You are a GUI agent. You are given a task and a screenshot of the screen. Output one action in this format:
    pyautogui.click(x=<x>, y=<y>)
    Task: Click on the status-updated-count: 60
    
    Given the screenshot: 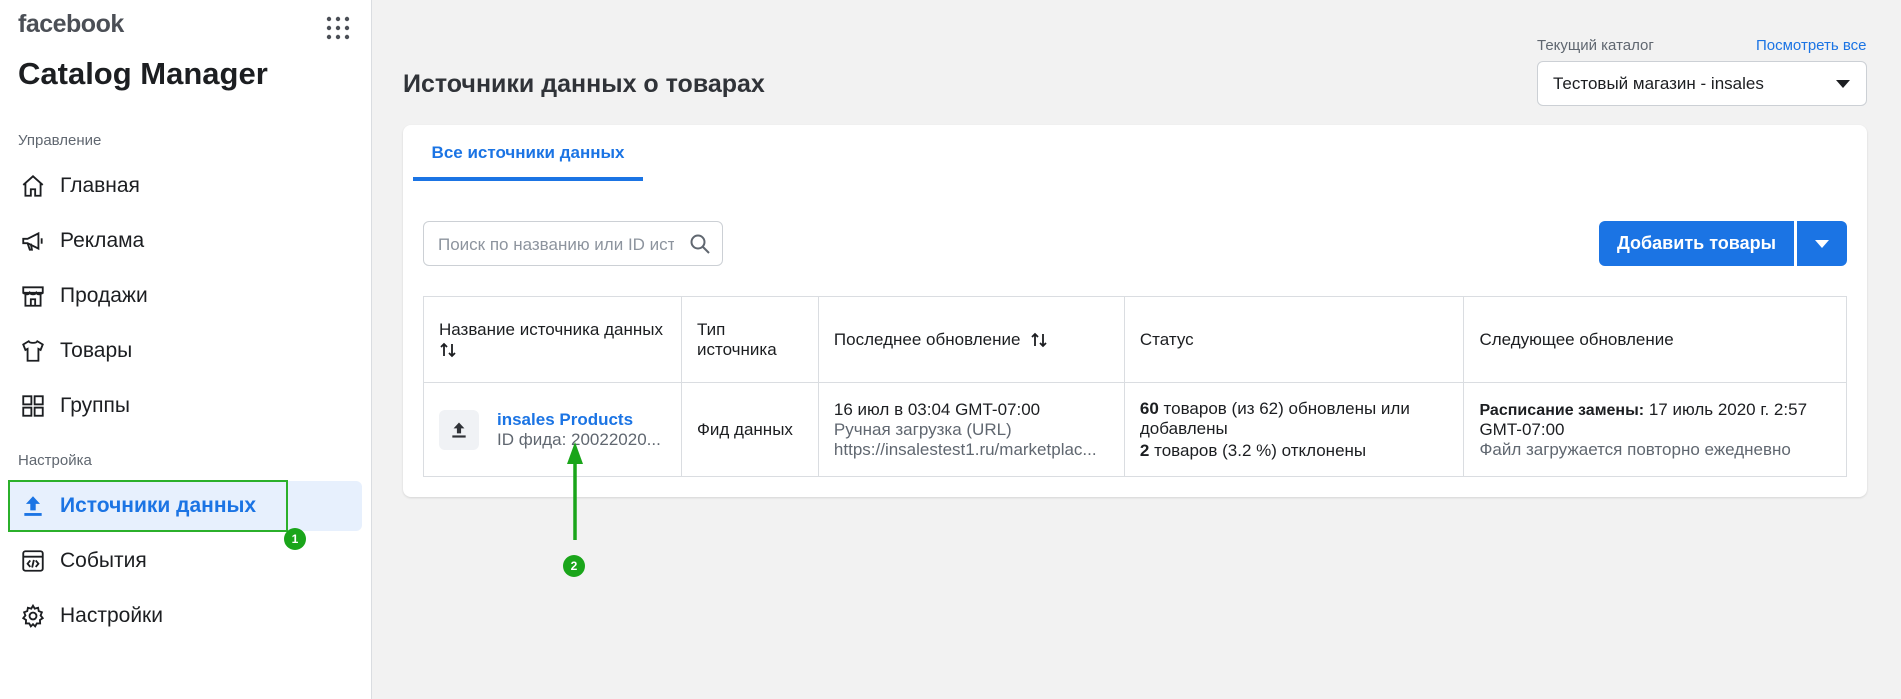 What is the action you would take?
    pyautogui.click(x=1149, y=408)
    